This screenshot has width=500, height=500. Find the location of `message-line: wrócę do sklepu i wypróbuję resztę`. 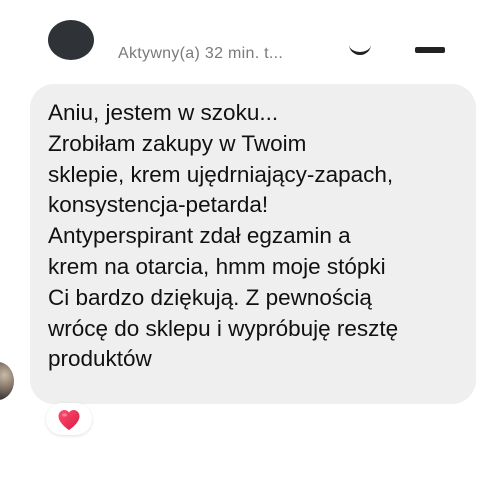

message-line: wrócę do sklepu i wypróbuję resztę is located at coordinates (223, 328).